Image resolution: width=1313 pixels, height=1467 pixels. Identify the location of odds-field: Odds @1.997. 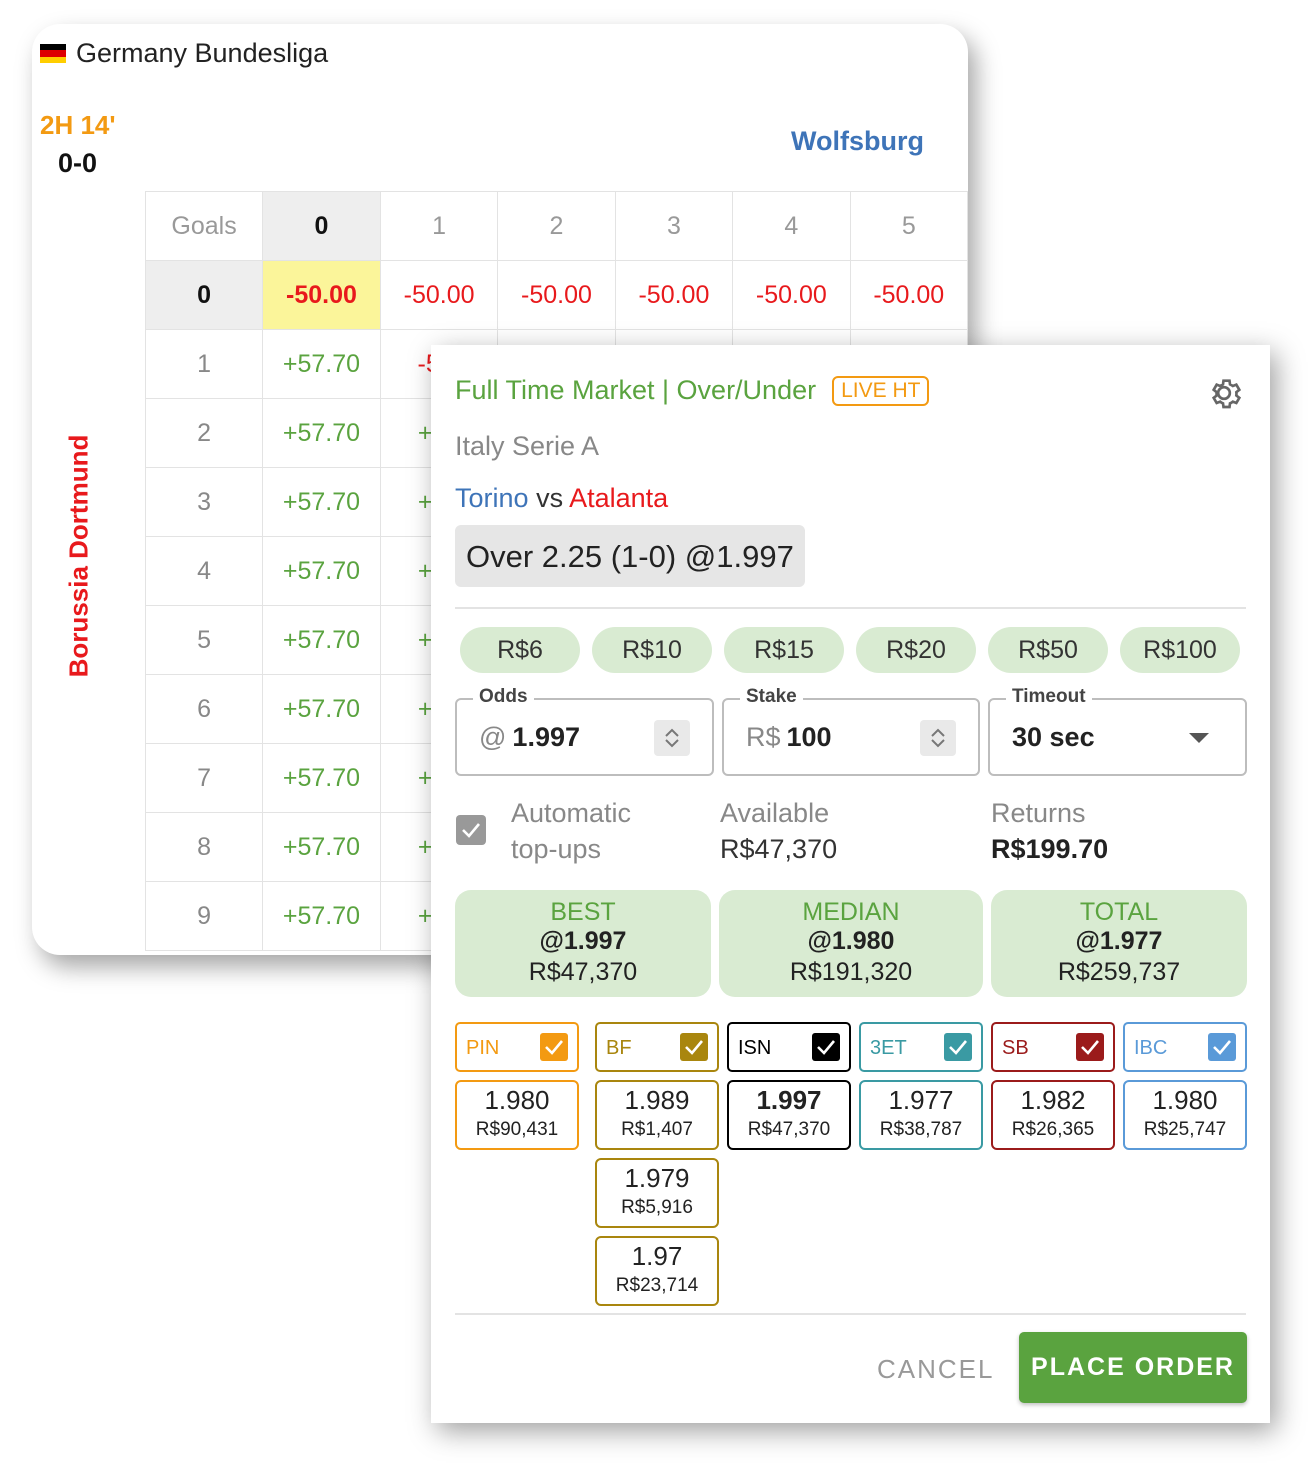
(584, 731).